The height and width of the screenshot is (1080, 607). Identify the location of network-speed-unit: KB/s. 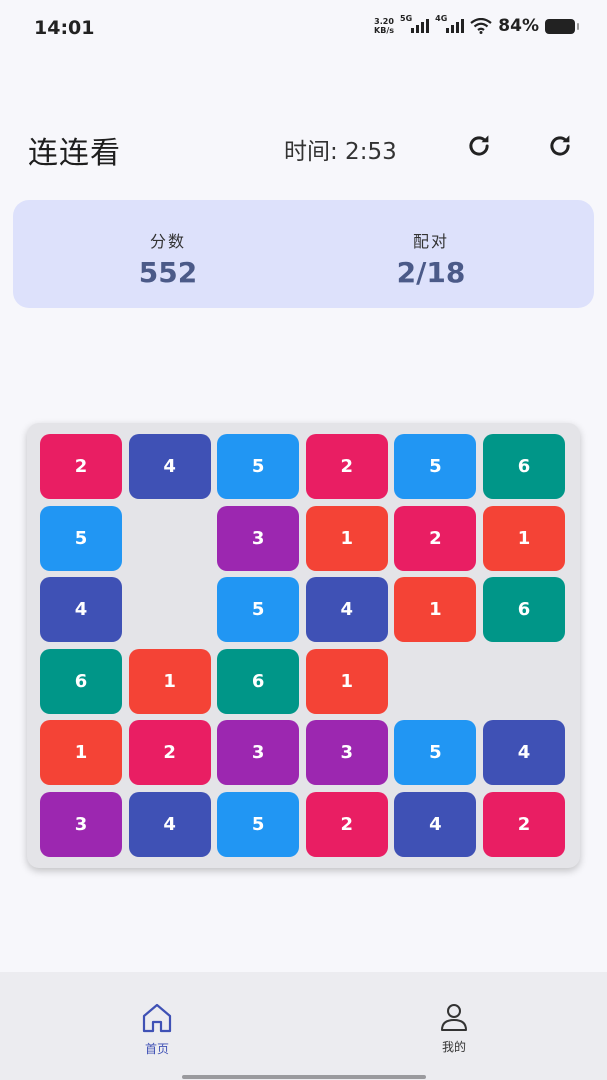
(384, 30).